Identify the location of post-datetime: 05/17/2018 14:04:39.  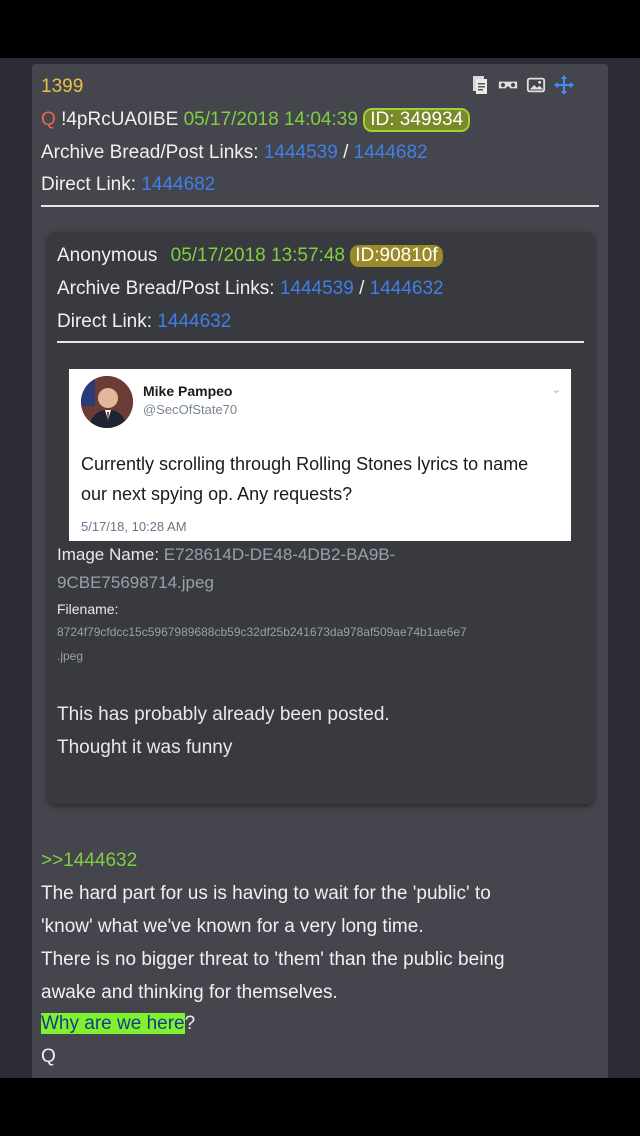
(270, 119).